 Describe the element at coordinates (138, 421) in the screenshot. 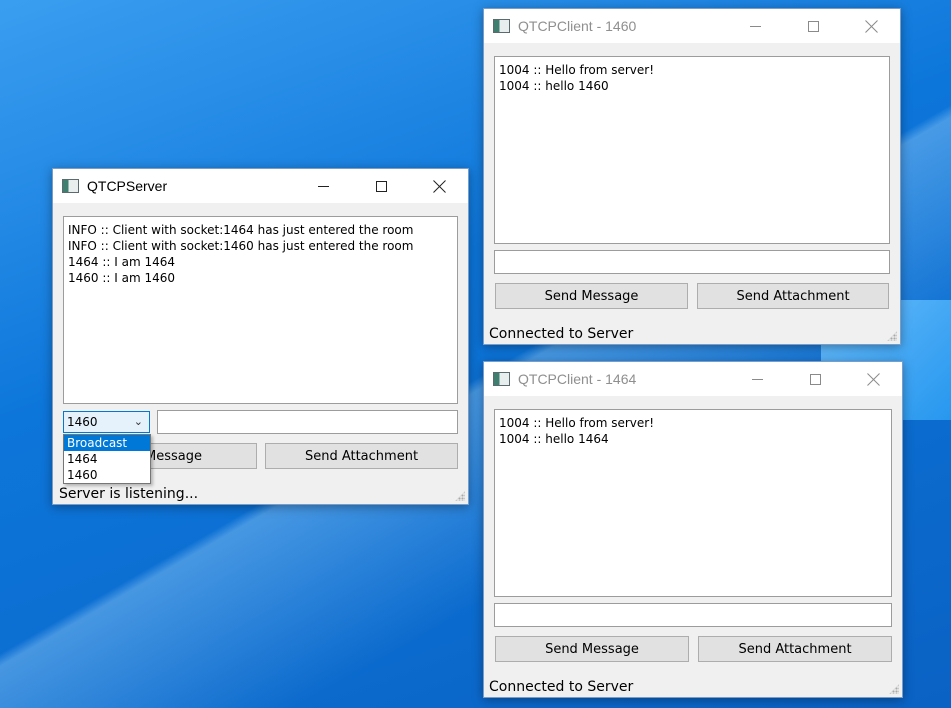

I see `chevron-down-icon: ⌄` at that location.